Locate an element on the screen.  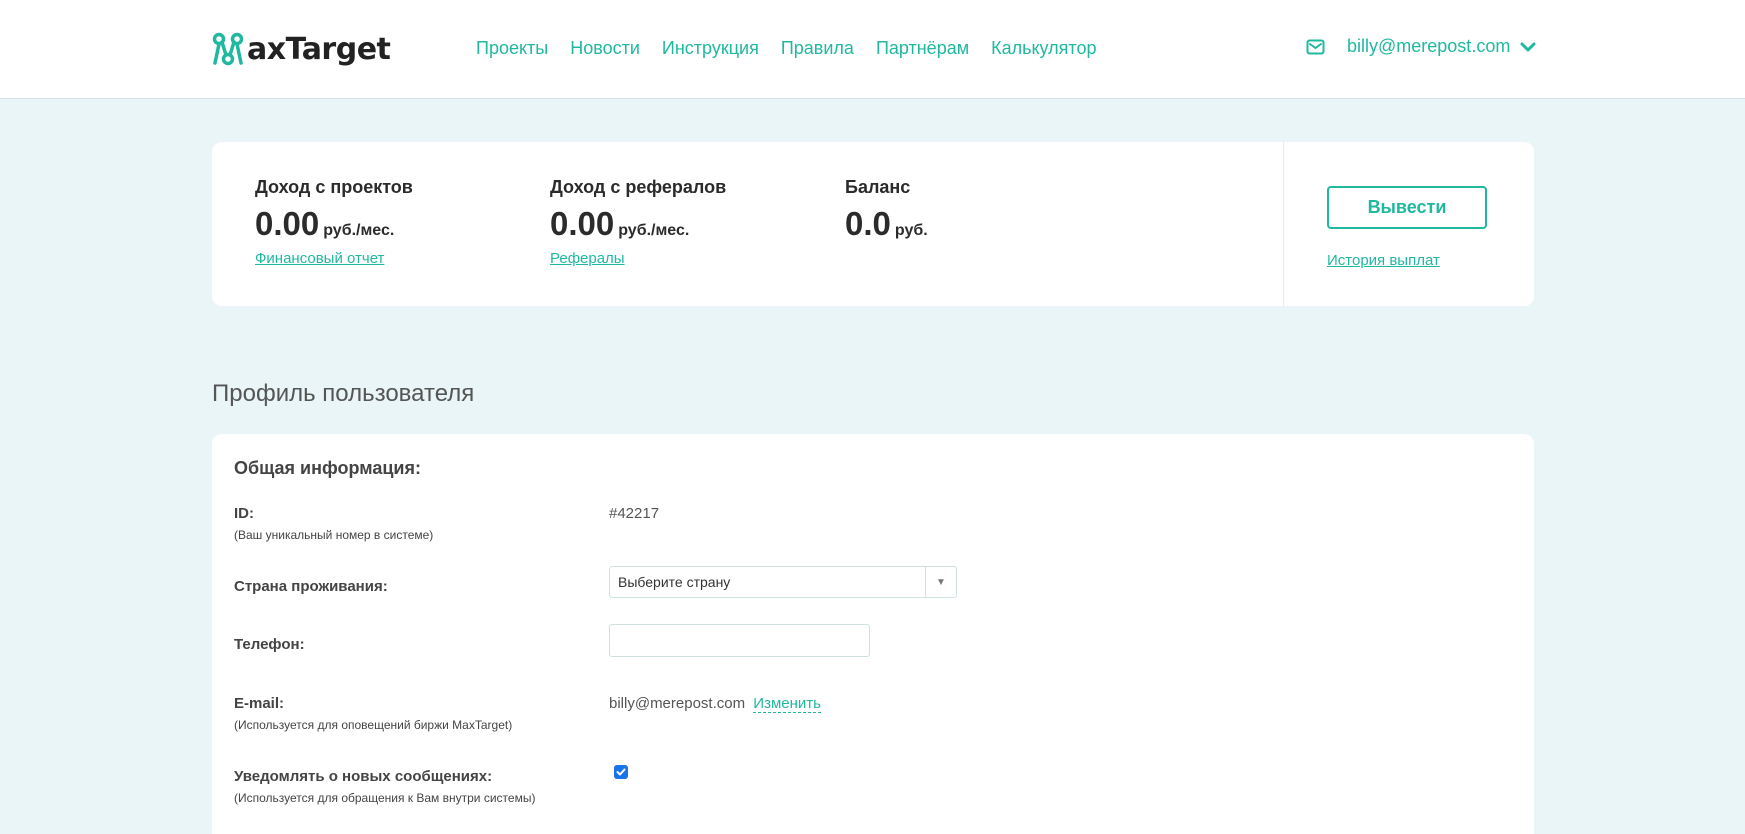
nav-rules: Правила is located at coordinates (817, 48).